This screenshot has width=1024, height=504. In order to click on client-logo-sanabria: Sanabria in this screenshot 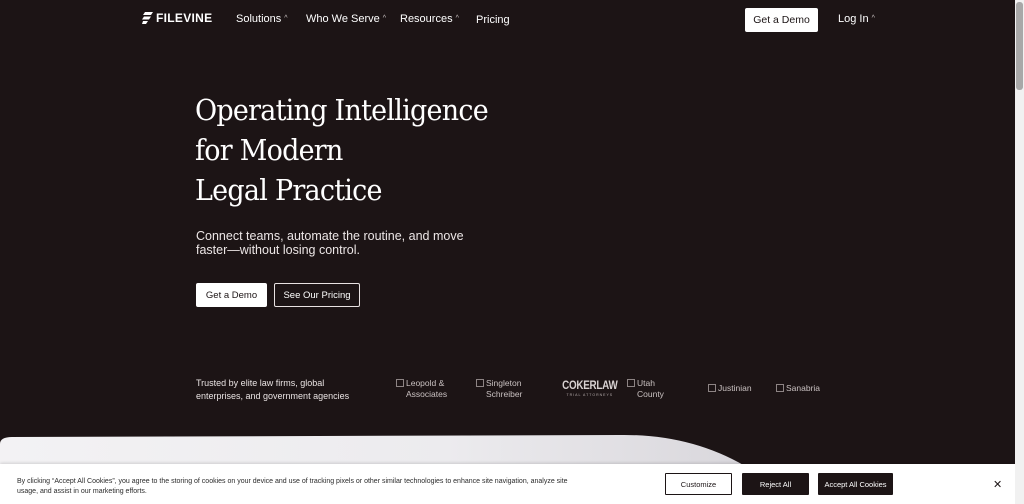, I will do `click(806, 394)`.